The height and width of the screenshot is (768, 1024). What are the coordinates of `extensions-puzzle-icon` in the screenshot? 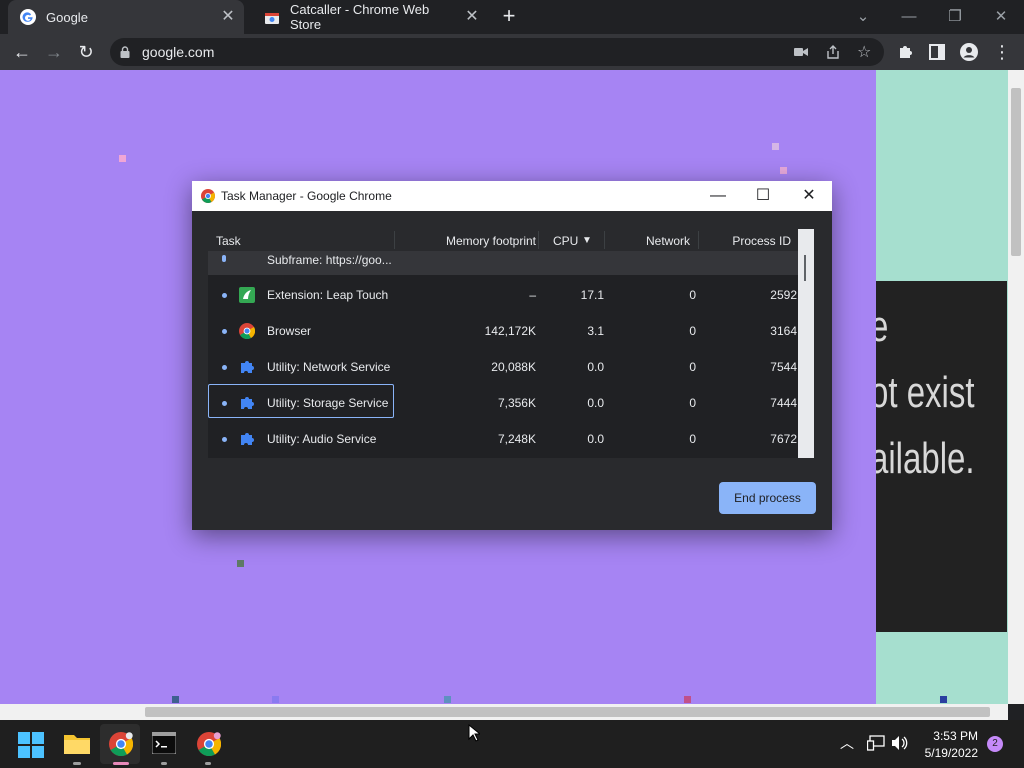 It's located at (906, 52).